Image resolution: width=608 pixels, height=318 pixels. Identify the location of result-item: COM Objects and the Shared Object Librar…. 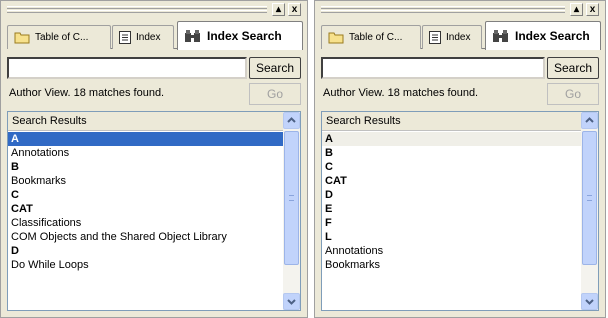
(145, 237).